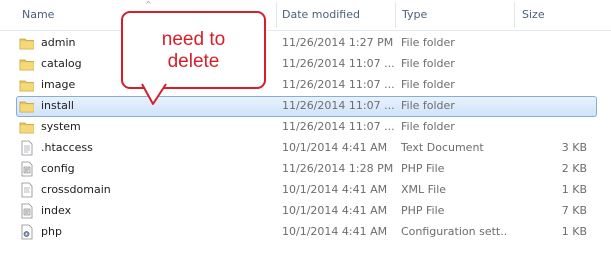  I want to click on file-row-index: index 10/1/2014 4:41 AM PHP File 7 KB, so click(305, 211).